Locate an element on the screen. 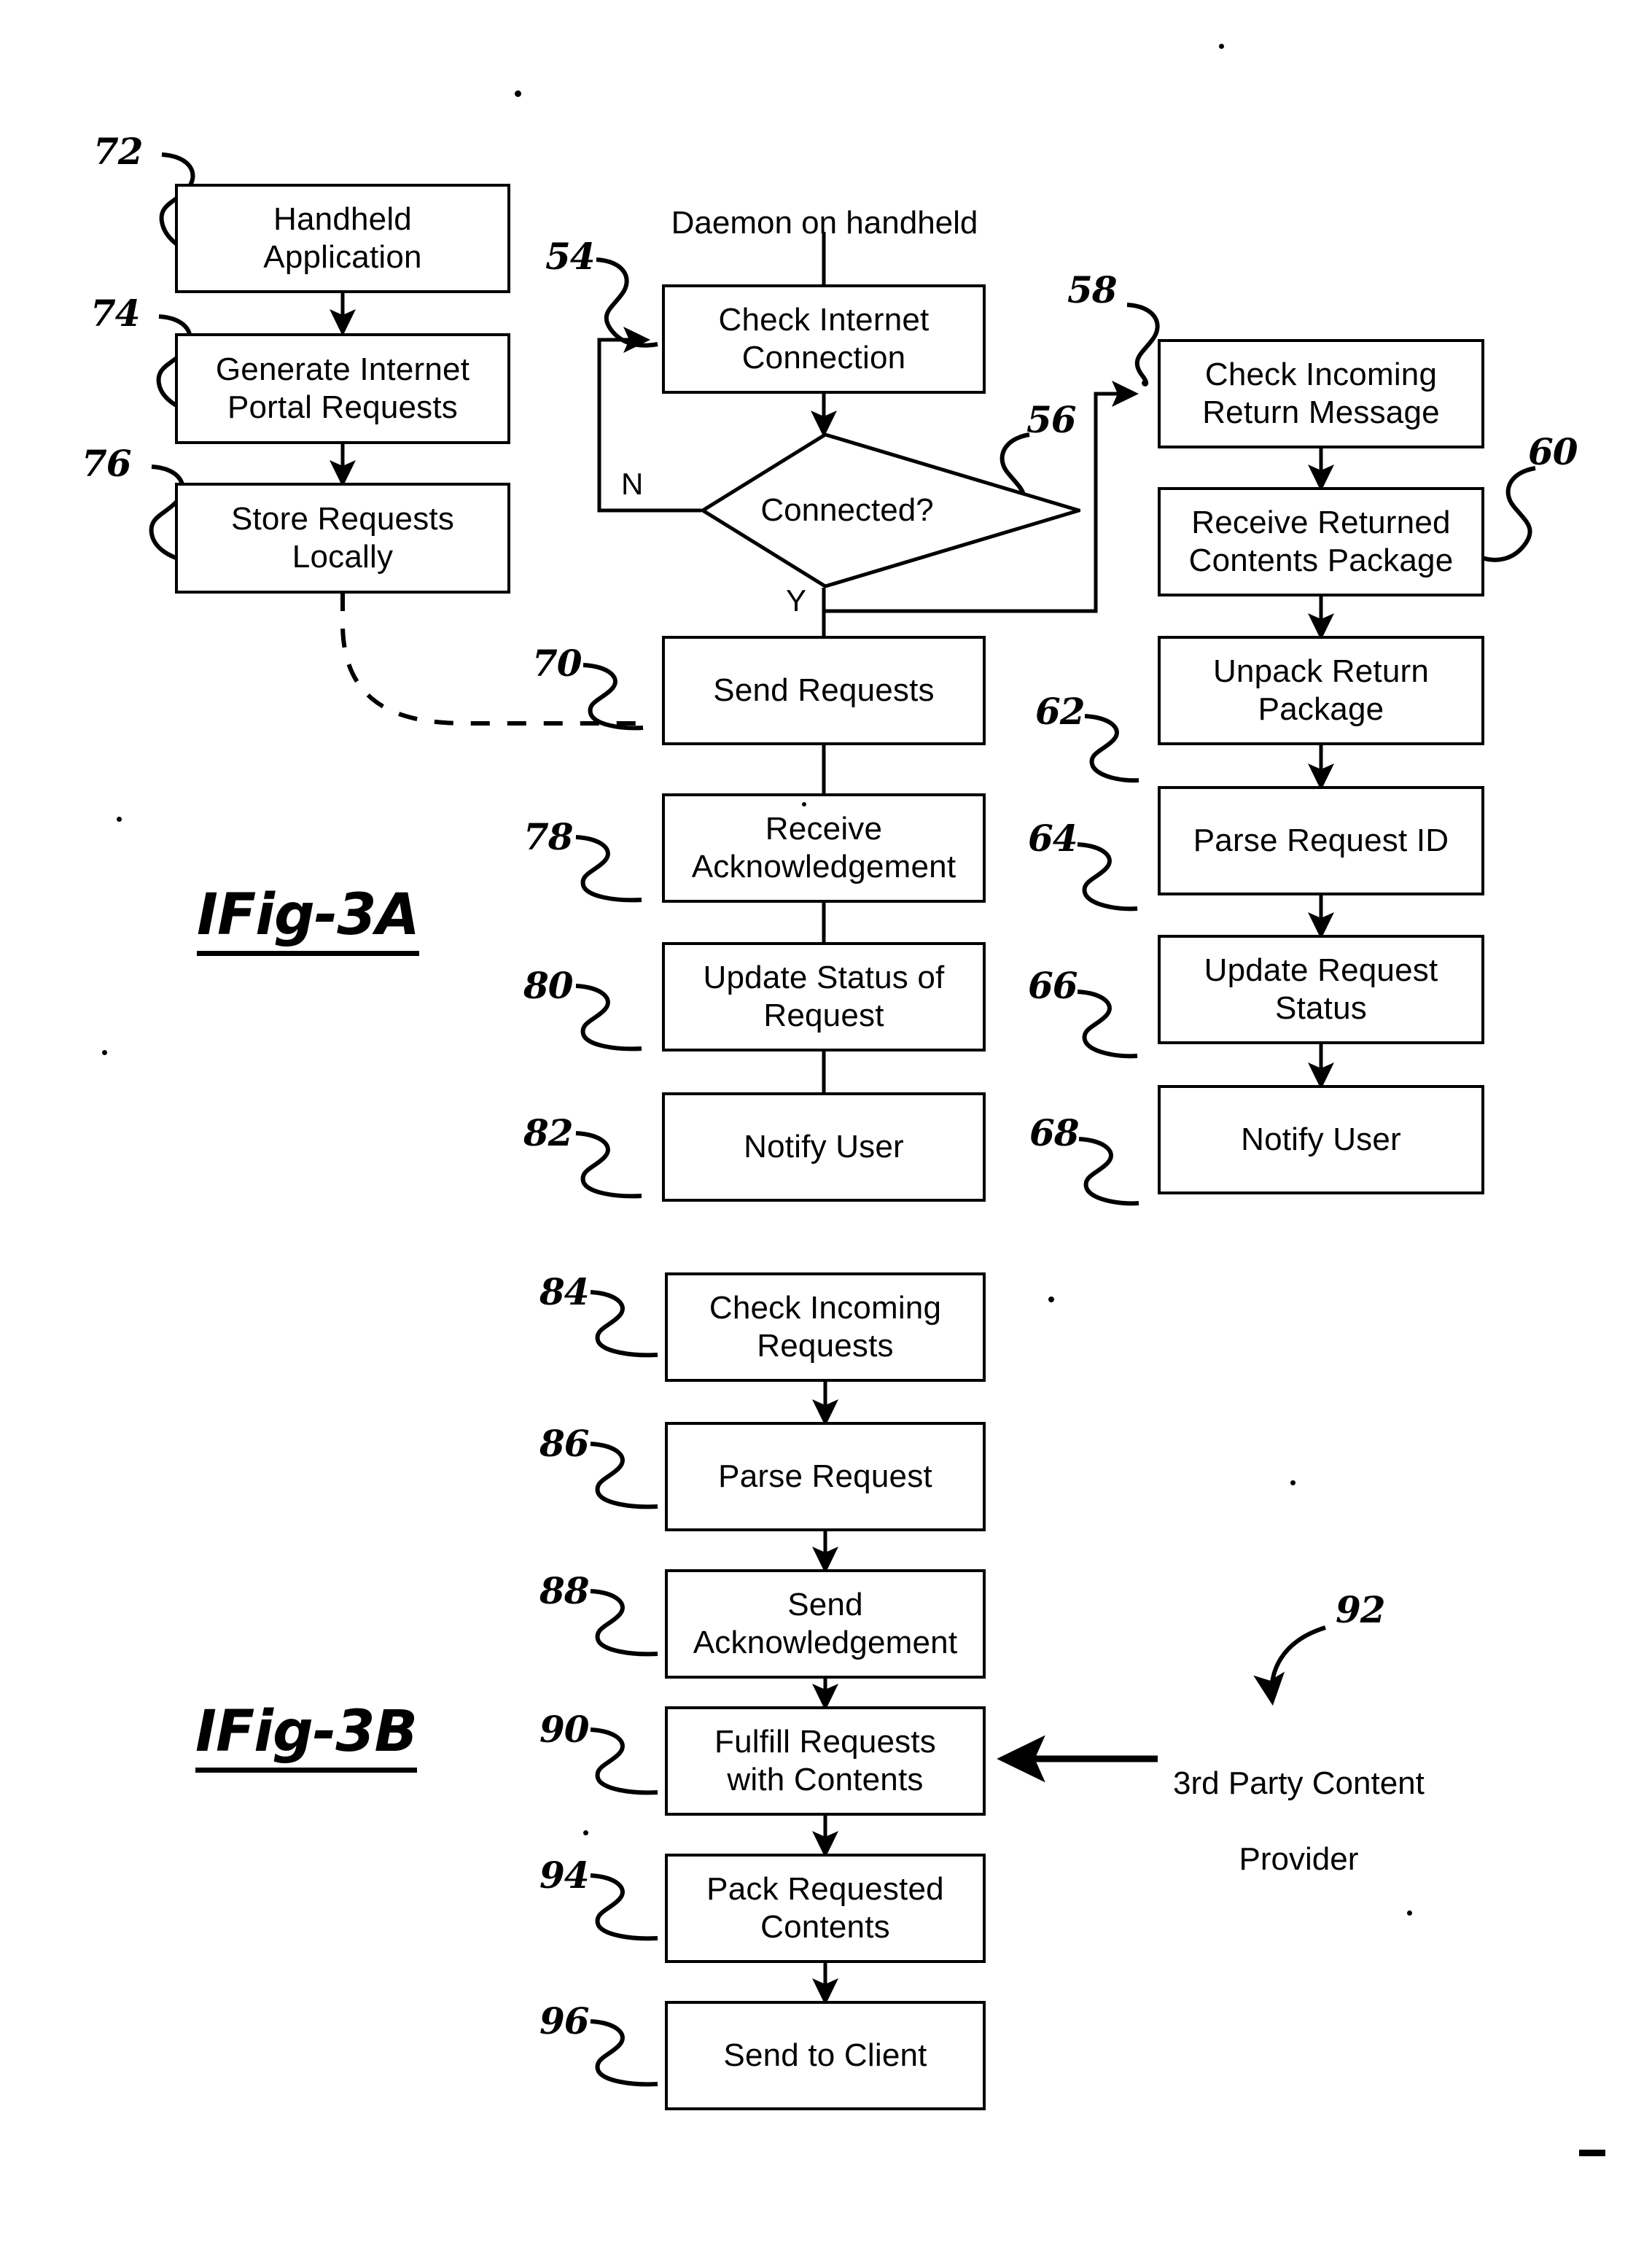  ref-numeral-62: 62 is located at coordinates (1060, 712).